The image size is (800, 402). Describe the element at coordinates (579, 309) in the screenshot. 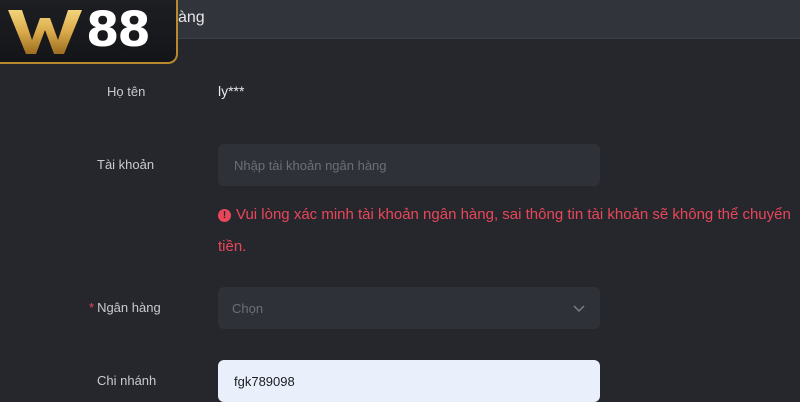

I see `chevron-down-icon` at that location.